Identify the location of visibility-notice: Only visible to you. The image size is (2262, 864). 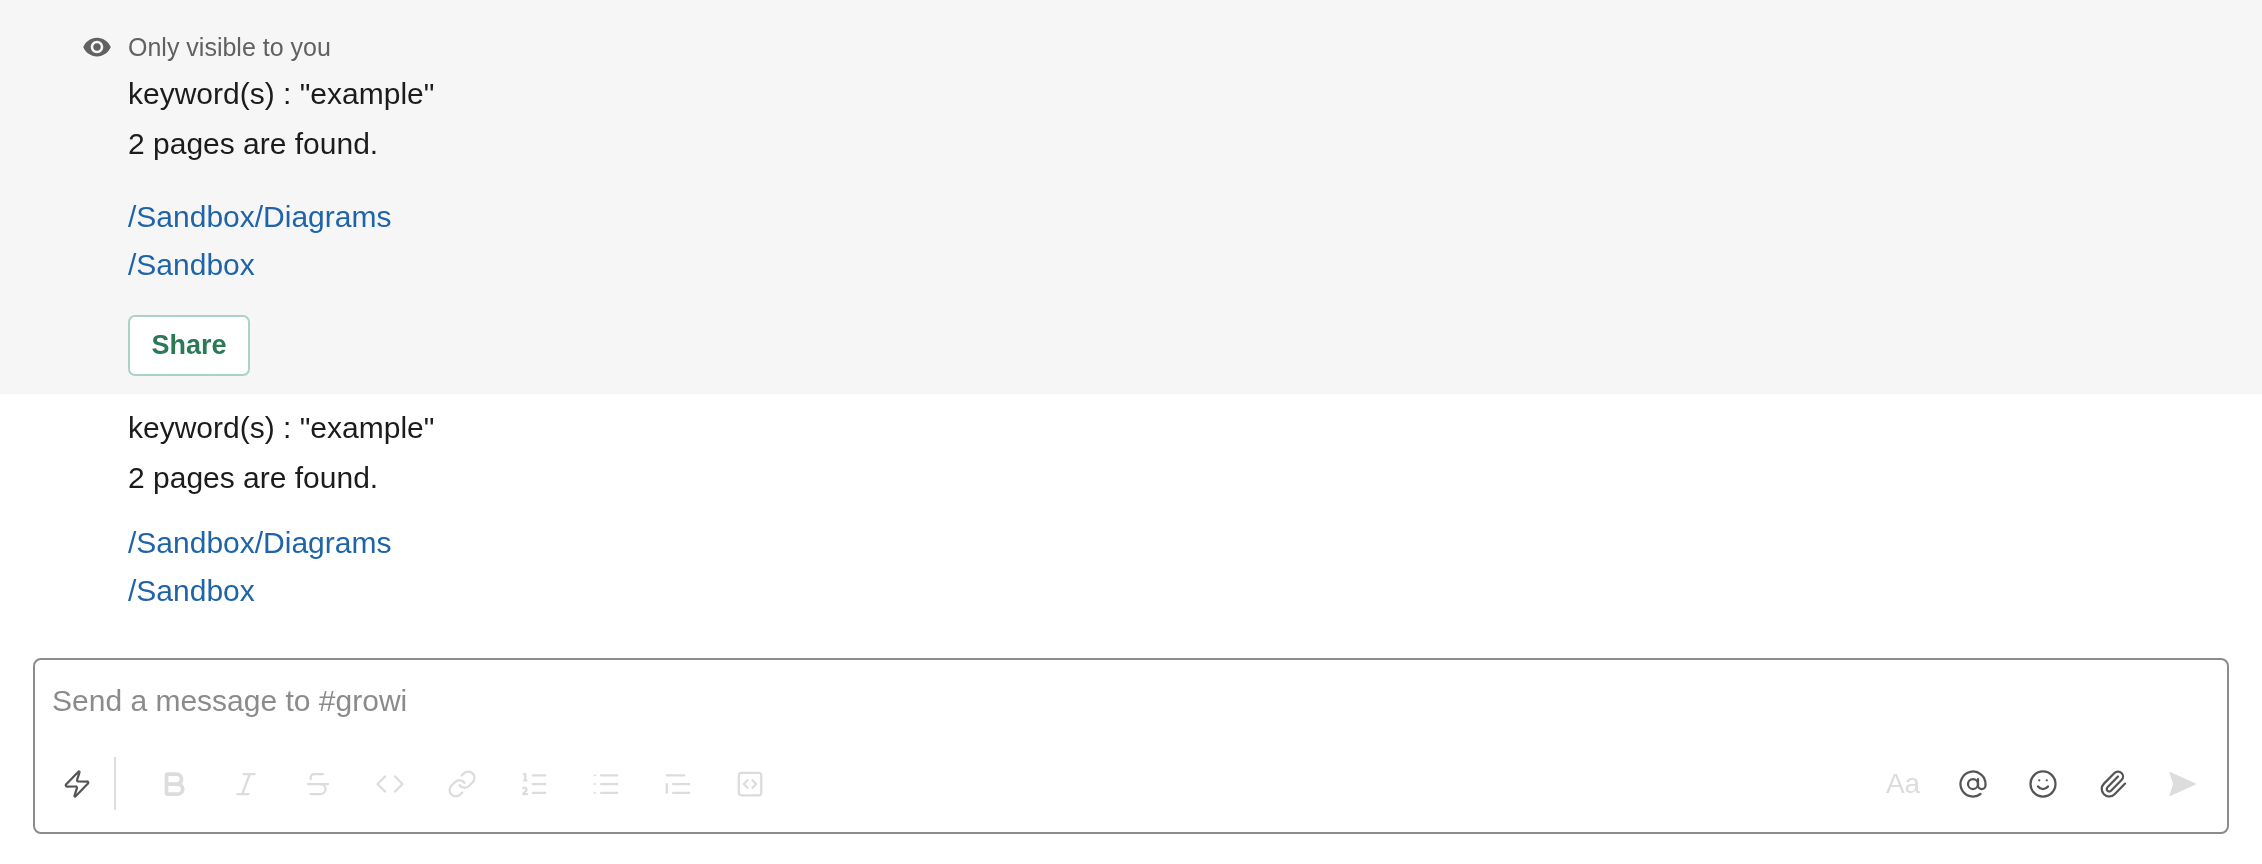
(229, 47).